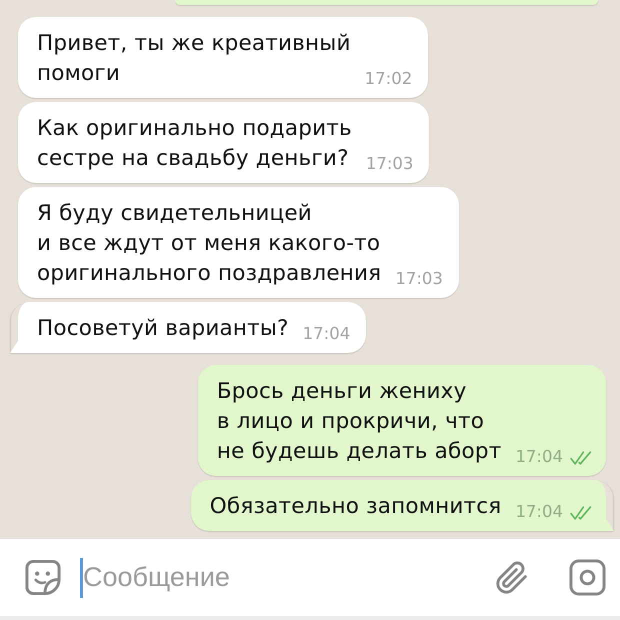 The image size is (620, 620). Describe the element at coordinates (209, 244) in the screenshot. I see `message-text: Я буду свидетельницей и все ждут от меня какого-то оригинального поздравления` at that location.